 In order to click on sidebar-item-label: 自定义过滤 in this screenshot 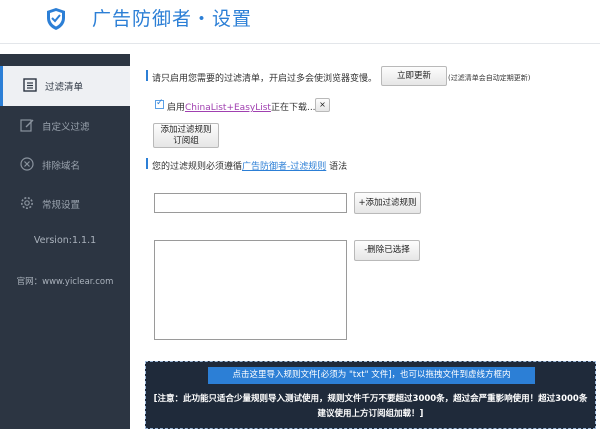, I will do `click(66, 127)`.